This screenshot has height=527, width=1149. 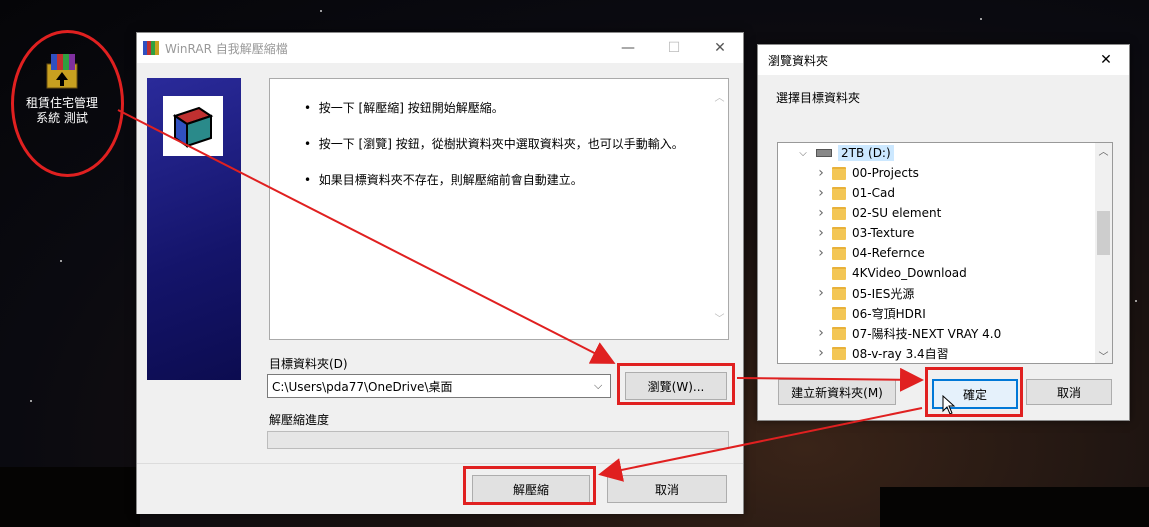 What do you see at coordinates (837, 392) in the screenshot?
I see `new-folder-button: 建立新資料夾(M)` at bounding box center [837, 392].